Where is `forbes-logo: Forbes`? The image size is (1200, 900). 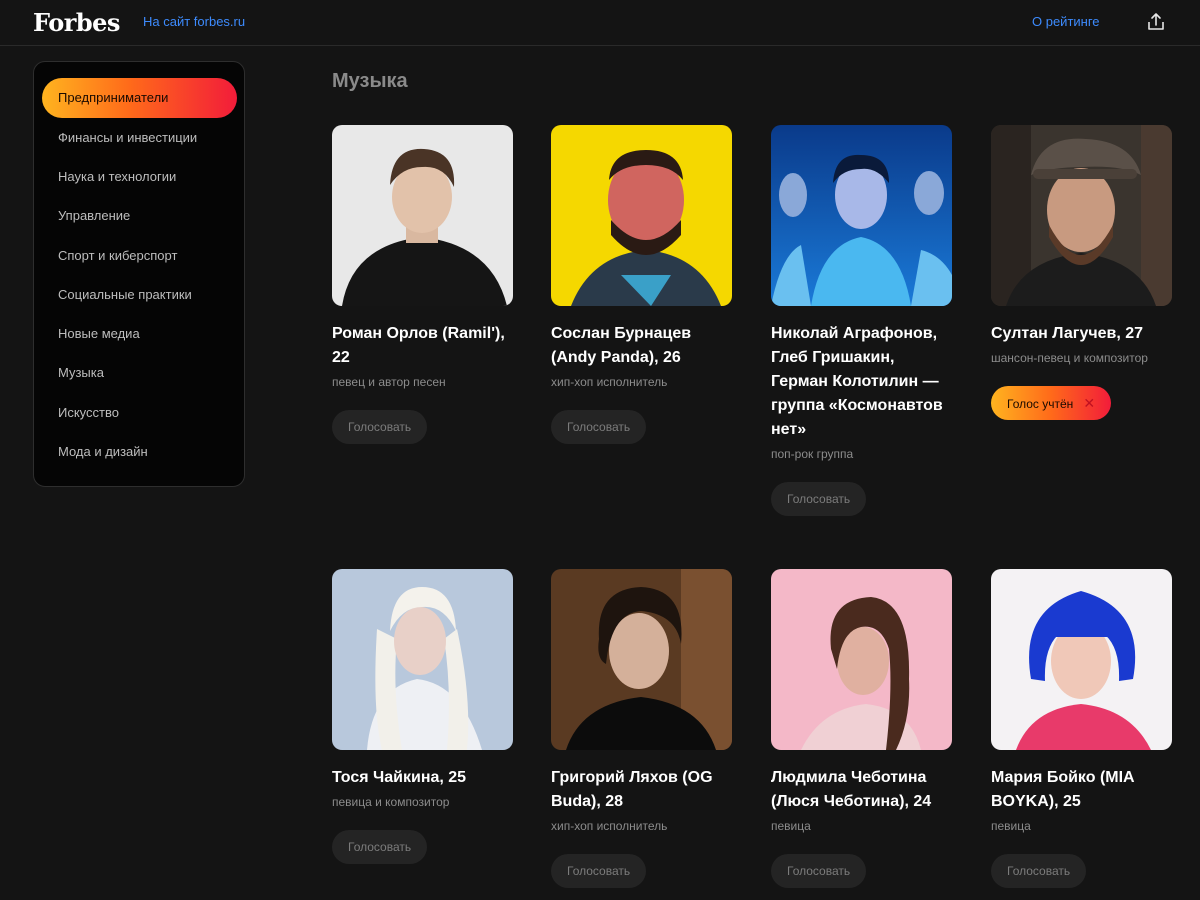 forbes-logo: Forbes is located at coordinates (76, 22).